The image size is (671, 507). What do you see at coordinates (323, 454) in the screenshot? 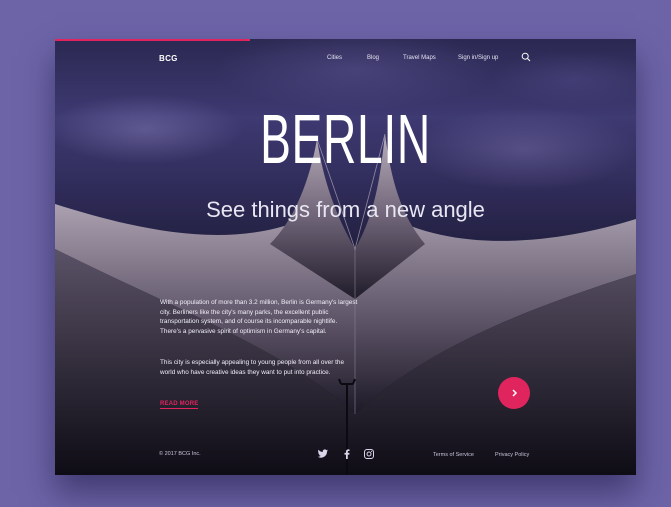
I see `twitter-icon` at bounding box center [323, 454].